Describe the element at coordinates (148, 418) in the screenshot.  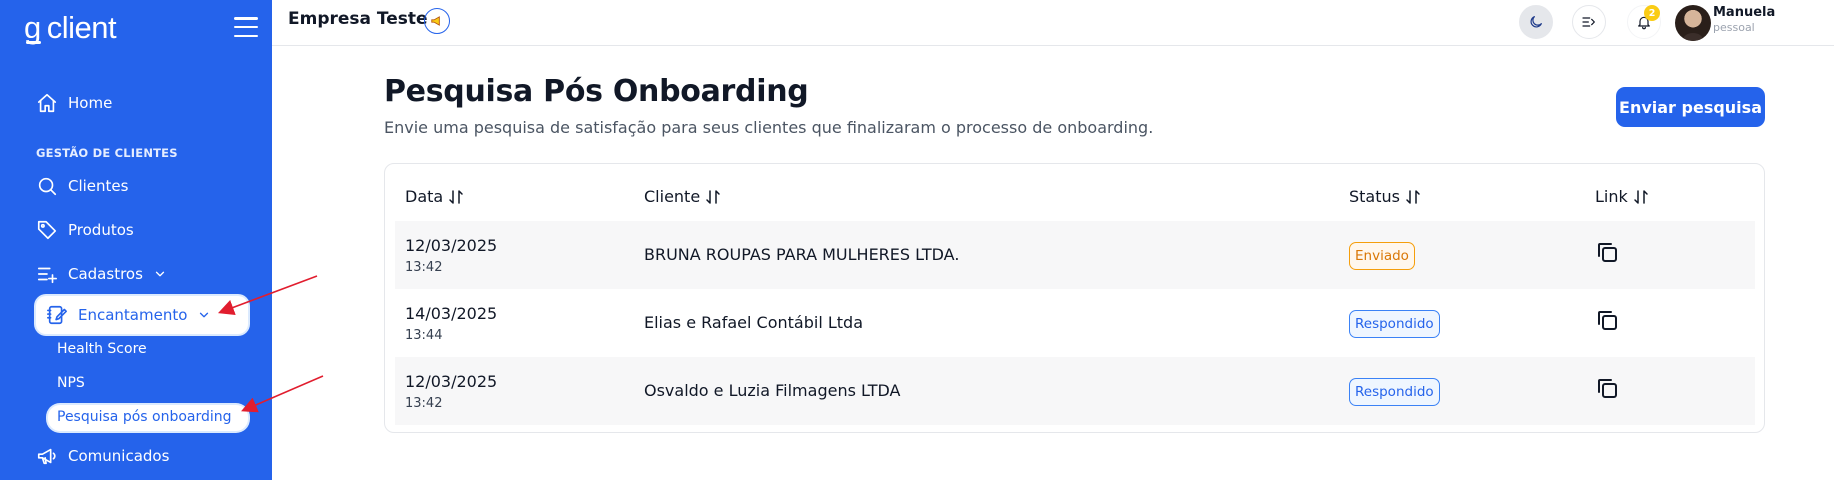
I see `sidebar-subitem-pesquisa-pos-onboarding: Pesquisa pós onboarding` at that location.